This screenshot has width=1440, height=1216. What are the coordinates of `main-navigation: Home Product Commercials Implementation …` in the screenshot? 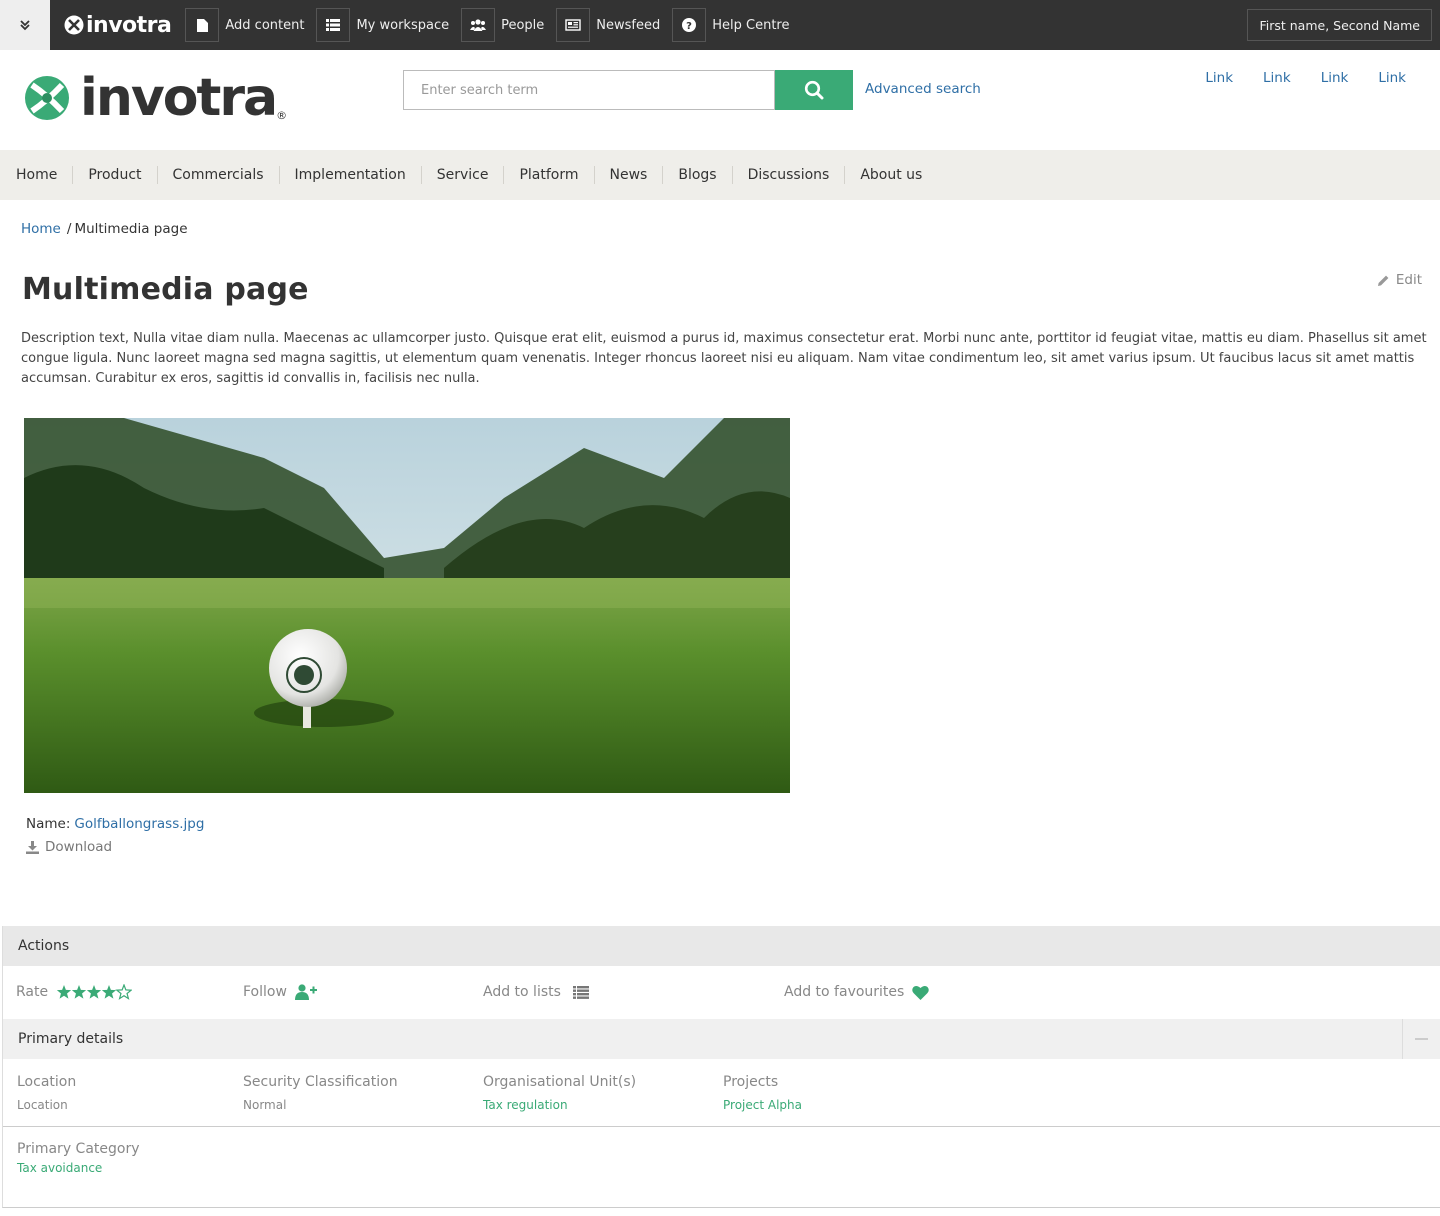 It's located at (720, 175).